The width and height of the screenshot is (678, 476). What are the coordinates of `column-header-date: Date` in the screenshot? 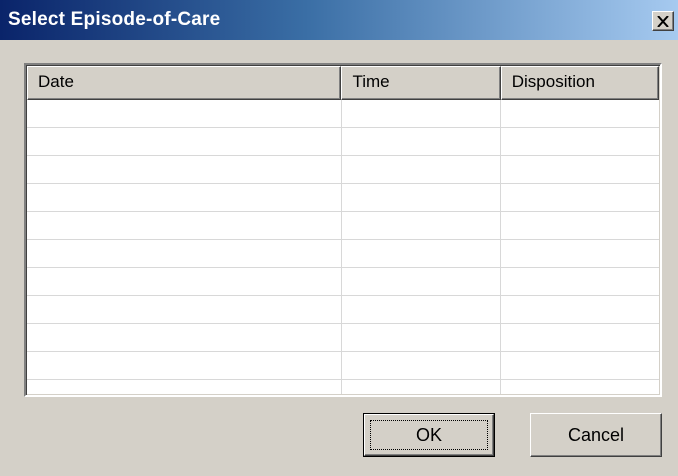 It's located at (184, 83).